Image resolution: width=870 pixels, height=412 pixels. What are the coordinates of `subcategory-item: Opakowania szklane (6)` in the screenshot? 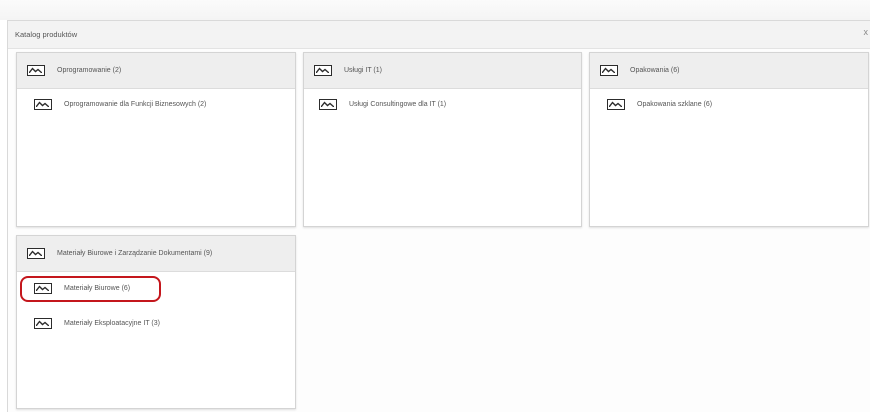 It's located at (659, 104).